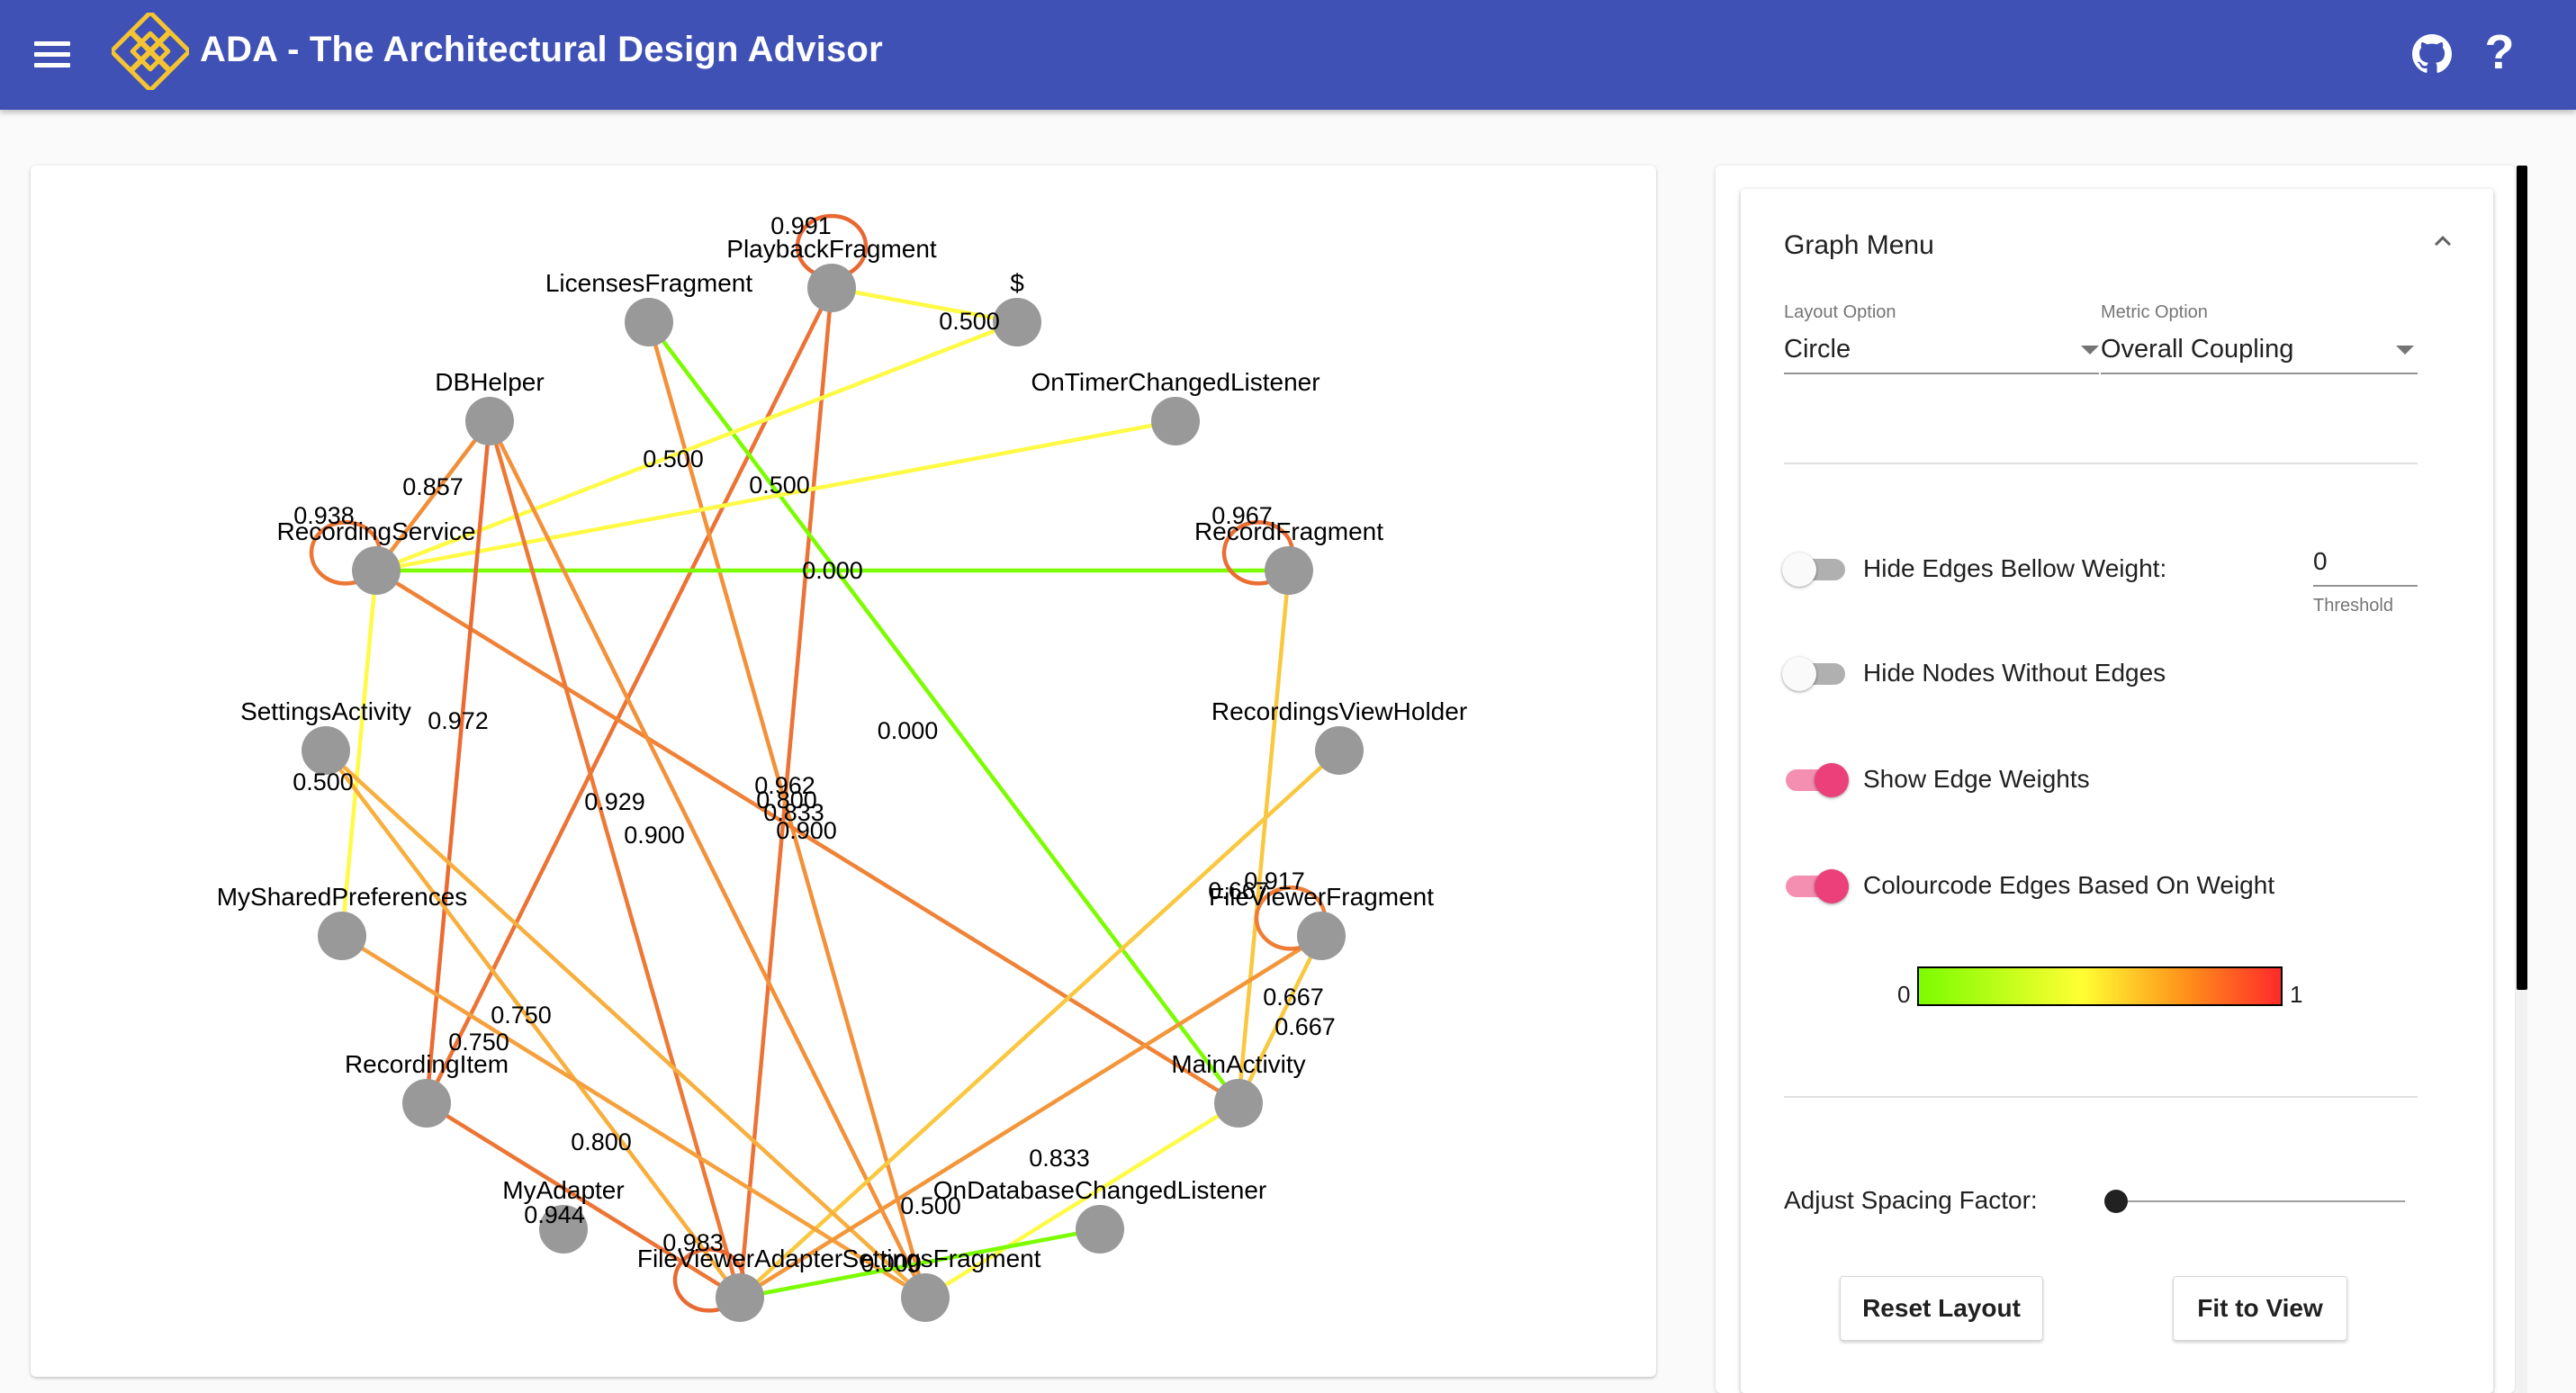  I want to click on node-label: RecordingsViewHolder, so click(1339, 711).